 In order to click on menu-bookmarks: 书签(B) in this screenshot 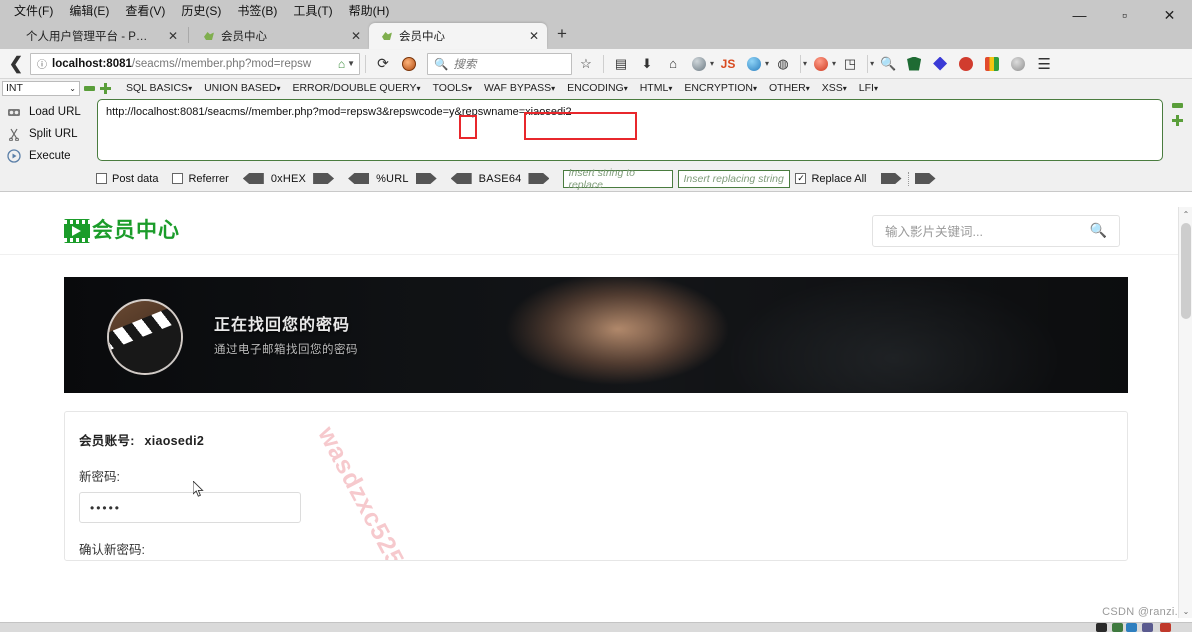, I will do `click(257, 10)`.